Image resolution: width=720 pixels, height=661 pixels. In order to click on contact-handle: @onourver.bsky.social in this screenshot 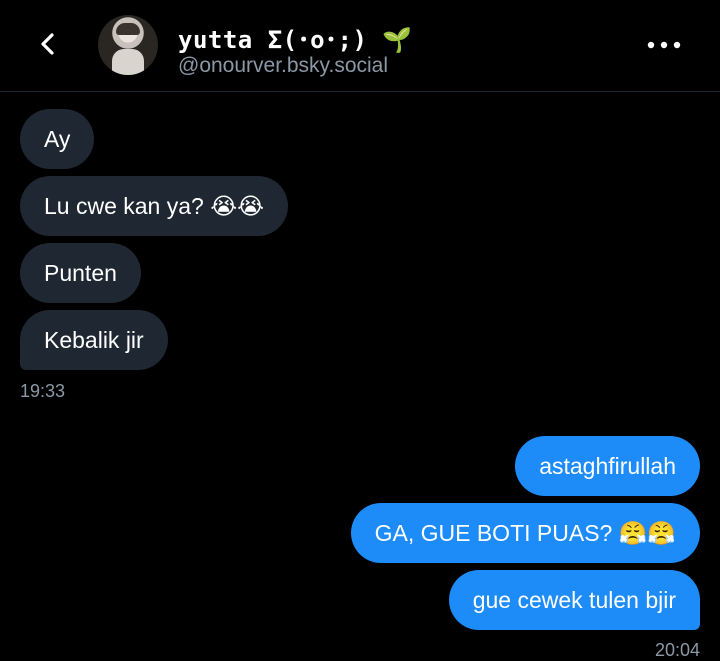, I will do `click(283, 66)`.